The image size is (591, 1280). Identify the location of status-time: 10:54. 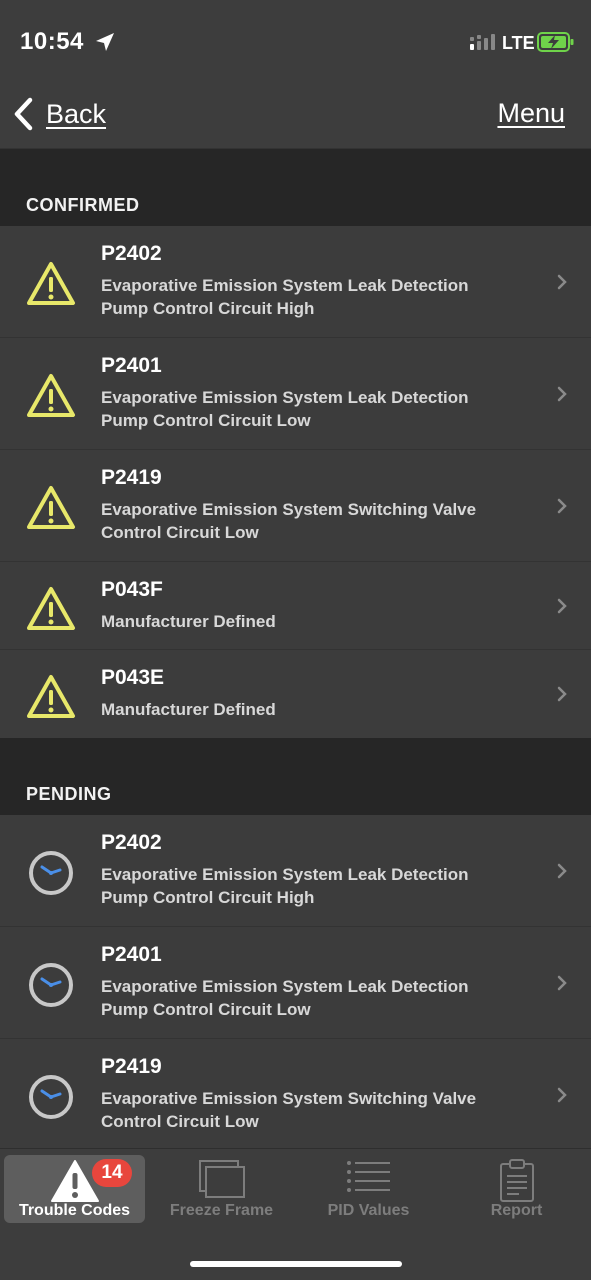
(52, 41).